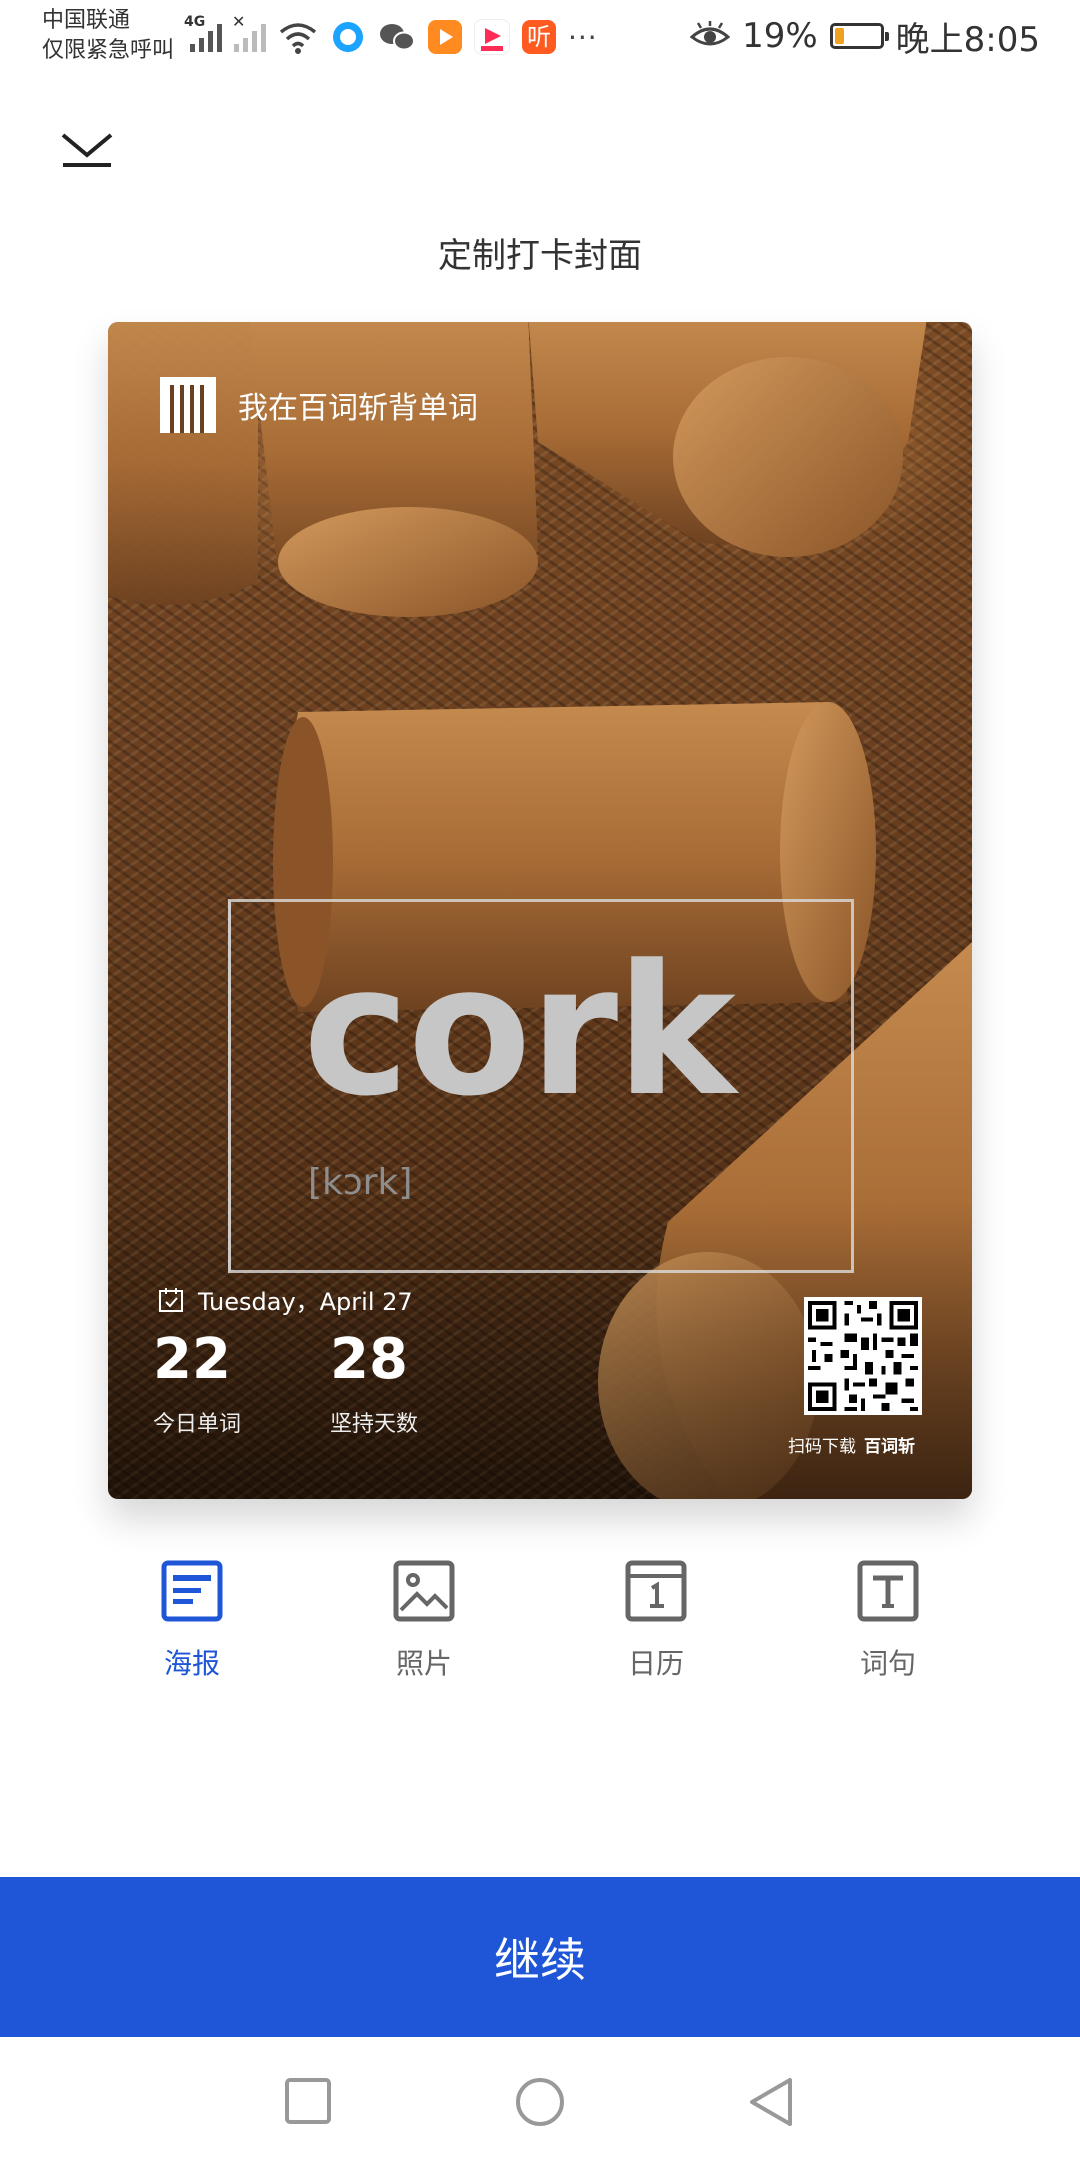 Image resolution: width=1080 pixels, height=2160 pixels. I want to click on qr-brand-text: 百词斩, so click(889, 1447).